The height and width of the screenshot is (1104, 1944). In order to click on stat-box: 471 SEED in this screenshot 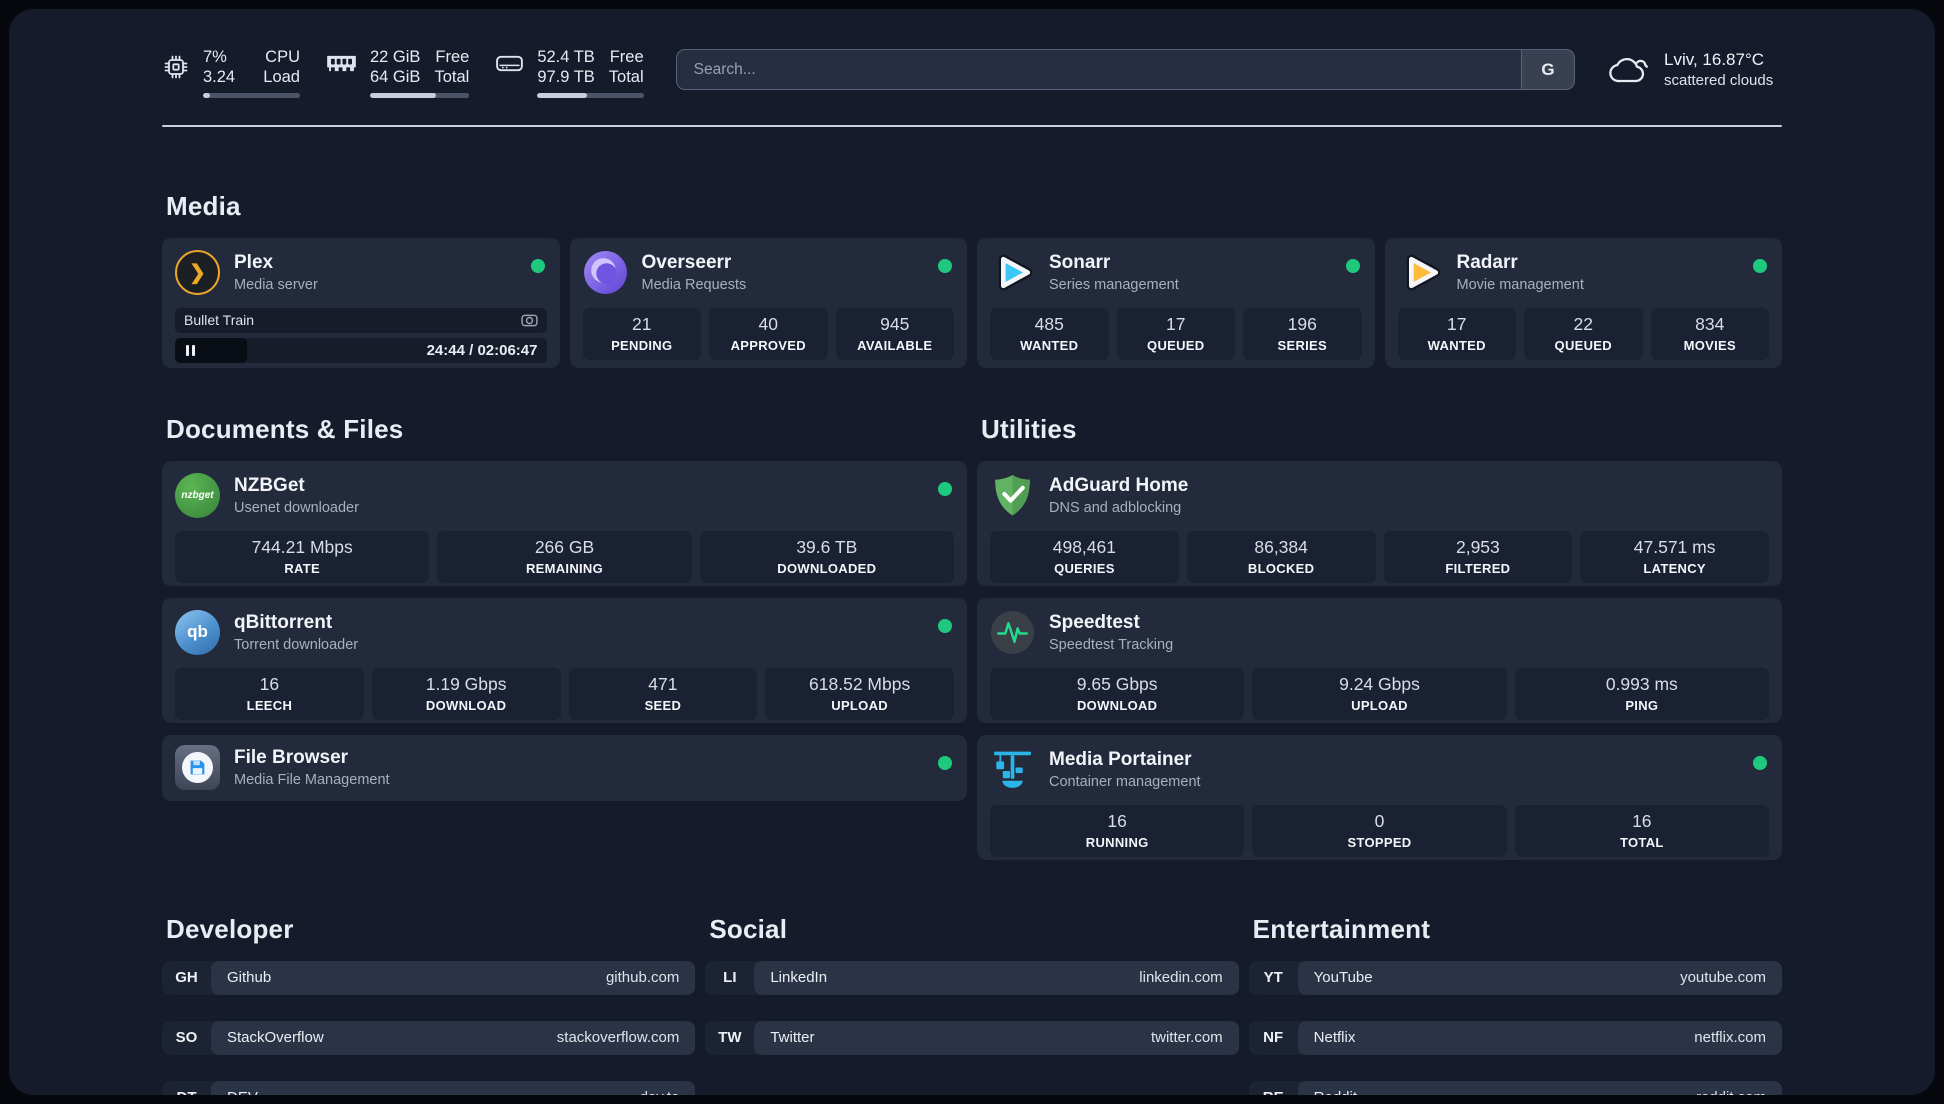, I will do `click(663, 693)`.